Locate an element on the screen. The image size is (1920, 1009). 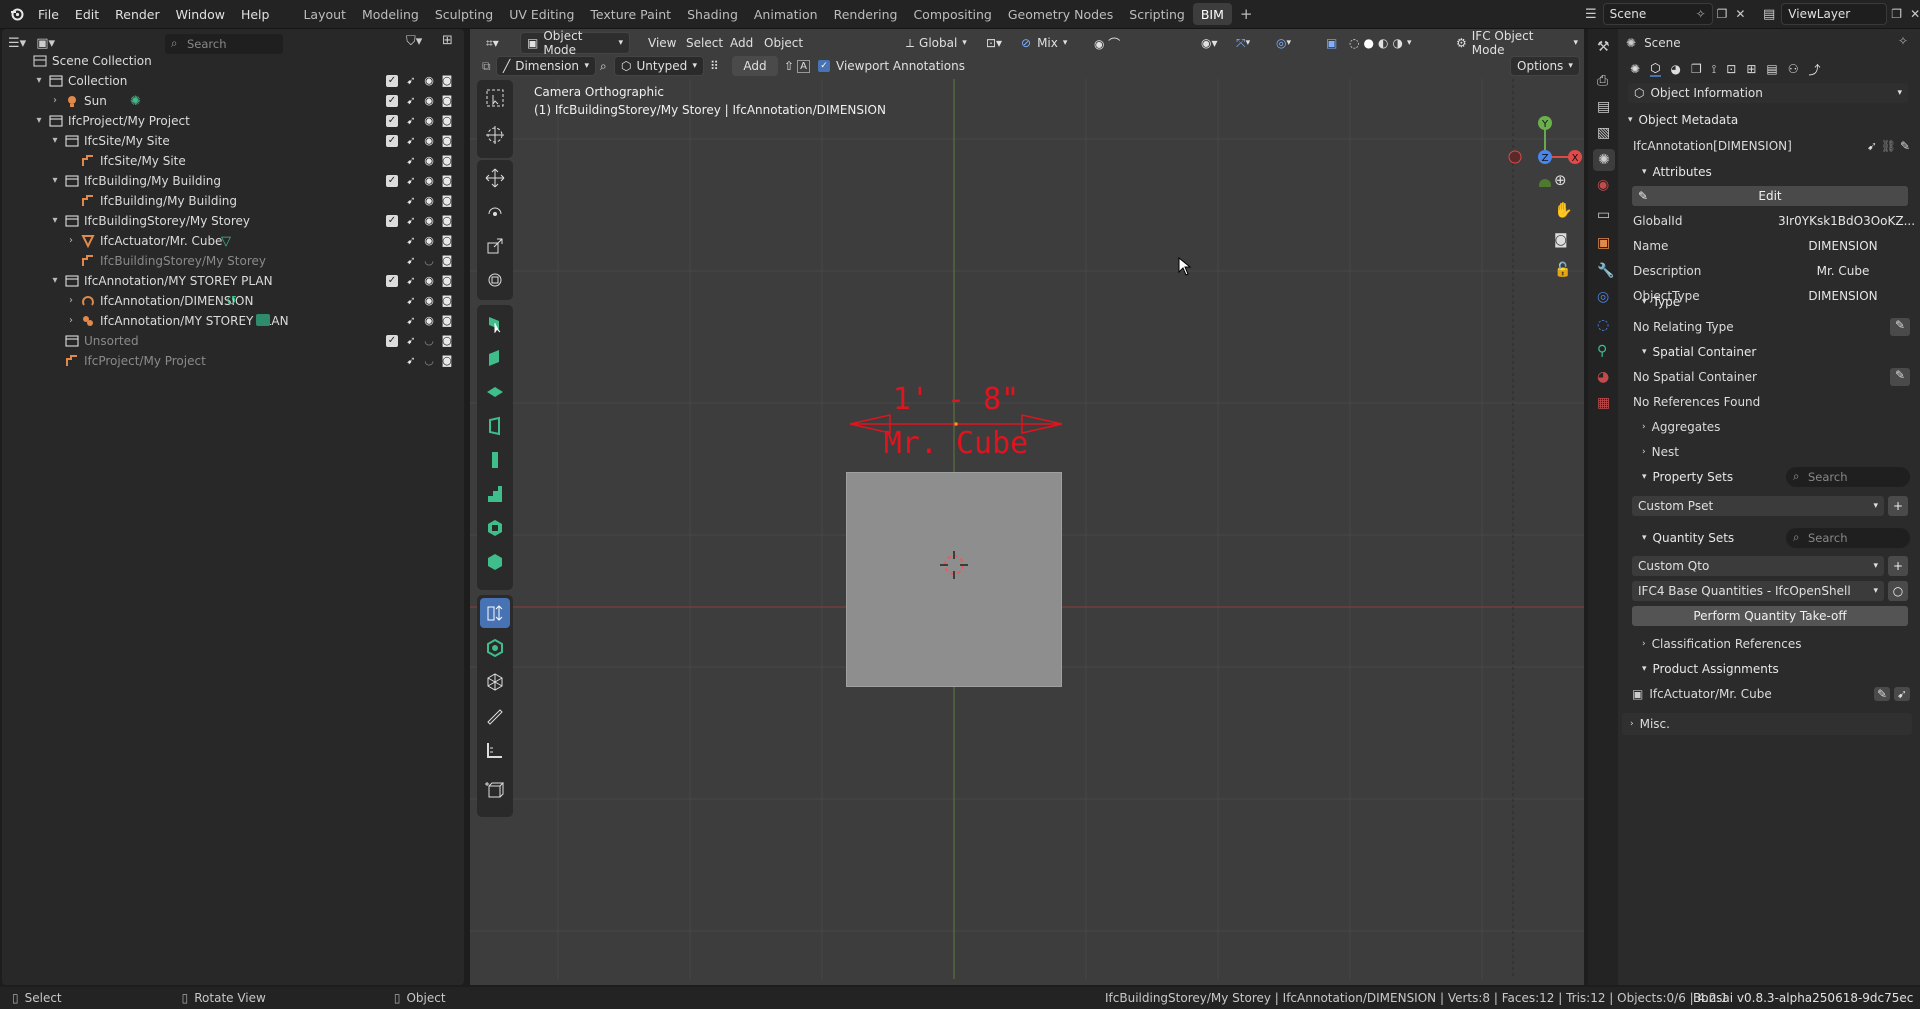
new-viewlayer-icon: ❐ is located at coordinates (1896, 14).